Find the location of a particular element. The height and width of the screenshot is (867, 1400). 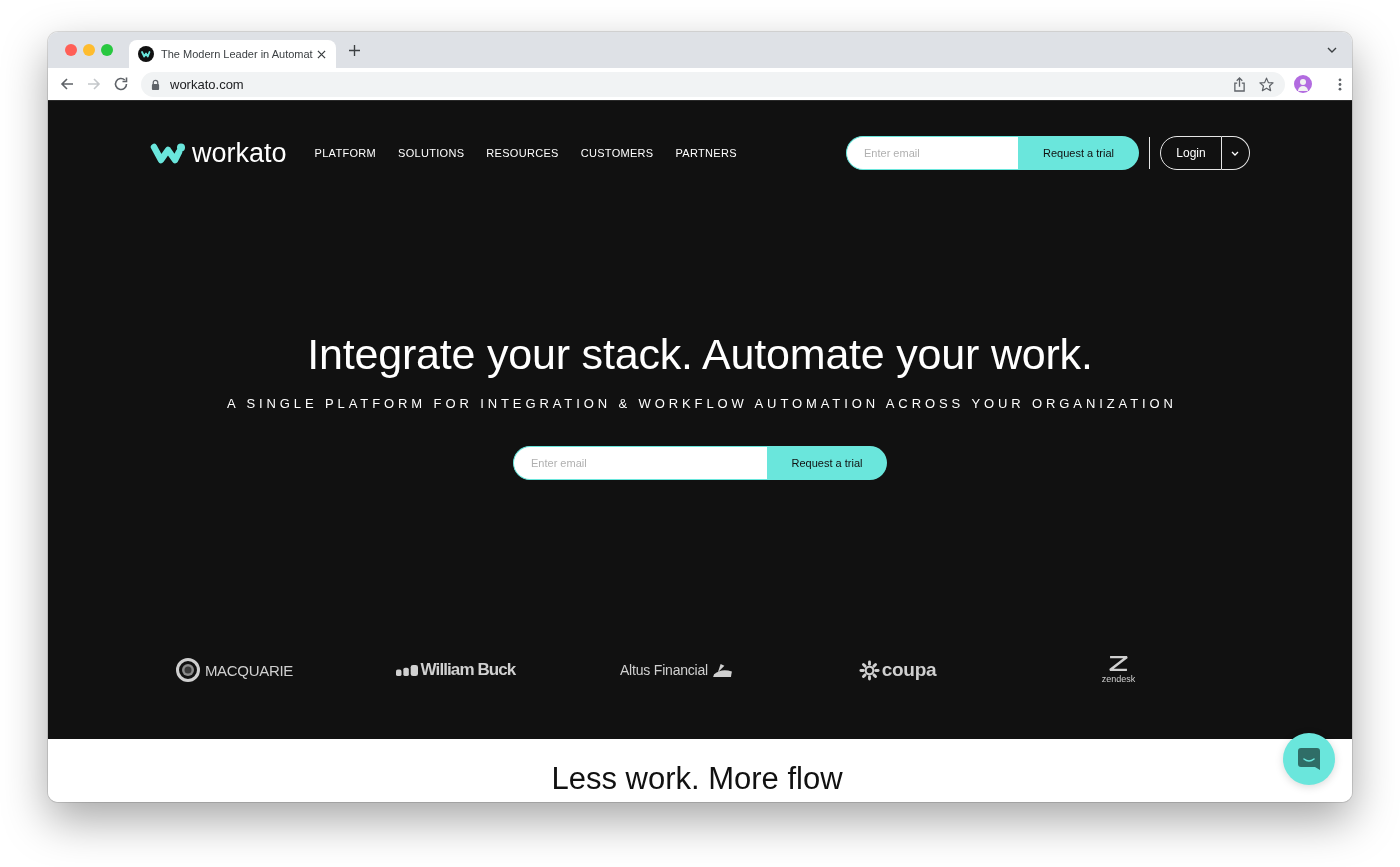

nav-link: RESOURCES is located at coordinates (522, 153).